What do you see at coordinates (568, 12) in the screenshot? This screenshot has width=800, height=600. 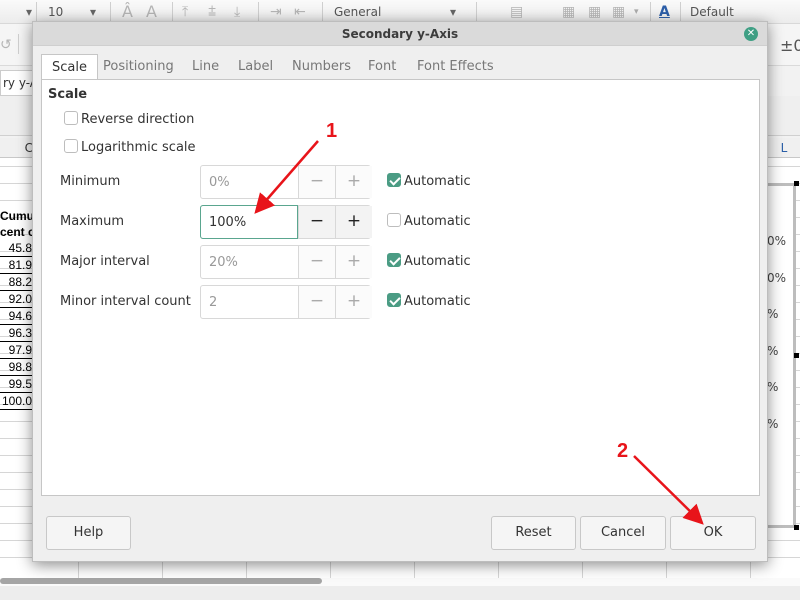 I see `insert-row-icon: ▦` at bounding box center [568, 12].